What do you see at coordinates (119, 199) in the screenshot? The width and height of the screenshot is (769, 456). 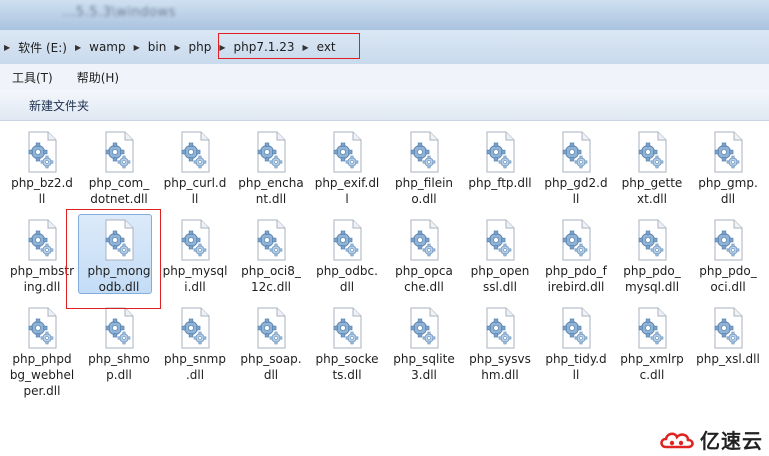 I see `file-name-line: dotnet.dll` at bounding box center [119, 199].